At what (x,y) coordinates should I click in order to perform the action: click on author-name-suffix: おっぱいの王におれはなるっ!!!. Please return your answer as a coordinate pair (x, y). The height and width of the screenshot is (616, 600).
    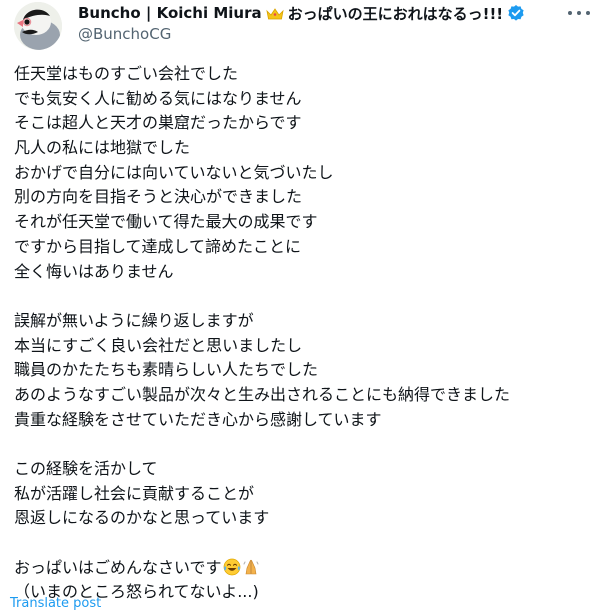
    Looking at the image, I should click on (396, 13).